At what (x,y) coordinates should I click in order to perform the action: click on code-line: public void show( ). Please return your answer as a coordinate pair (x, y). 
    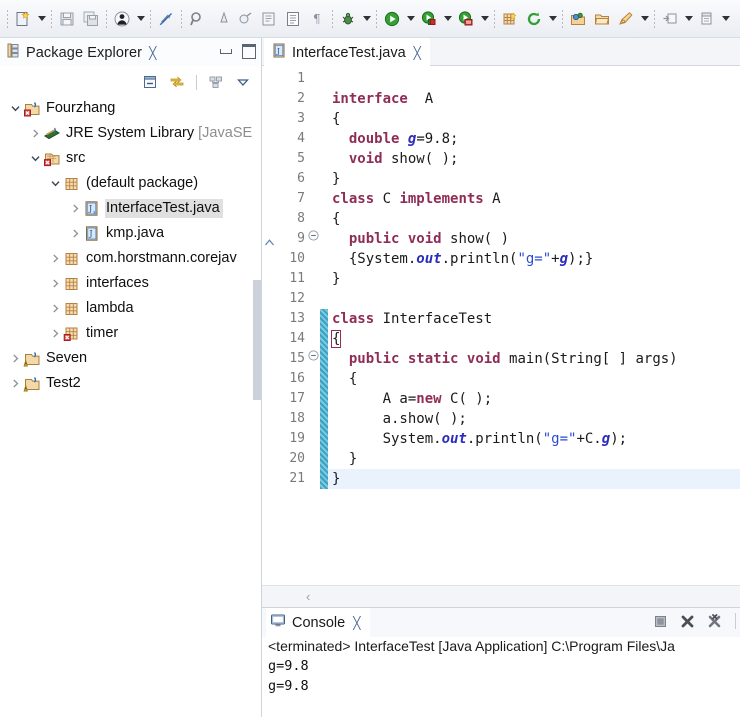
    Looking at the image, I should click on (534, 239).